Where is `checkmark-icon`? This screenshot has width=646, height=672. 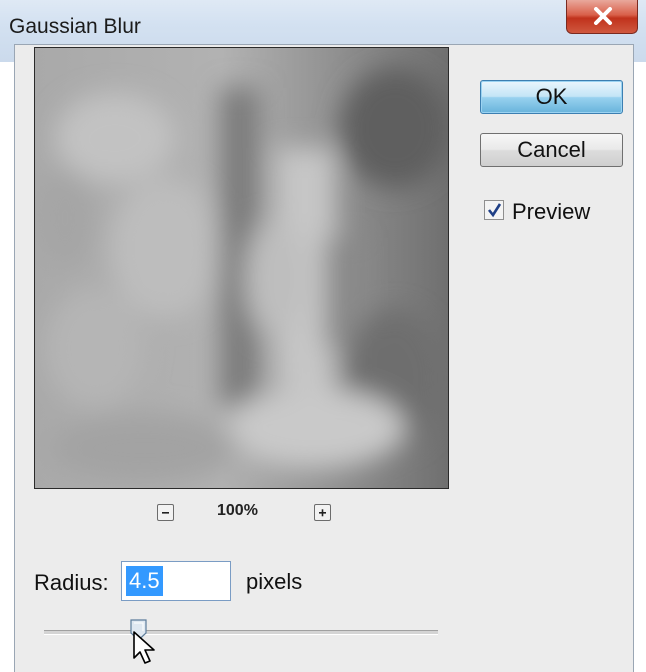
checkmark-icon is located at coordinates (494, 210).